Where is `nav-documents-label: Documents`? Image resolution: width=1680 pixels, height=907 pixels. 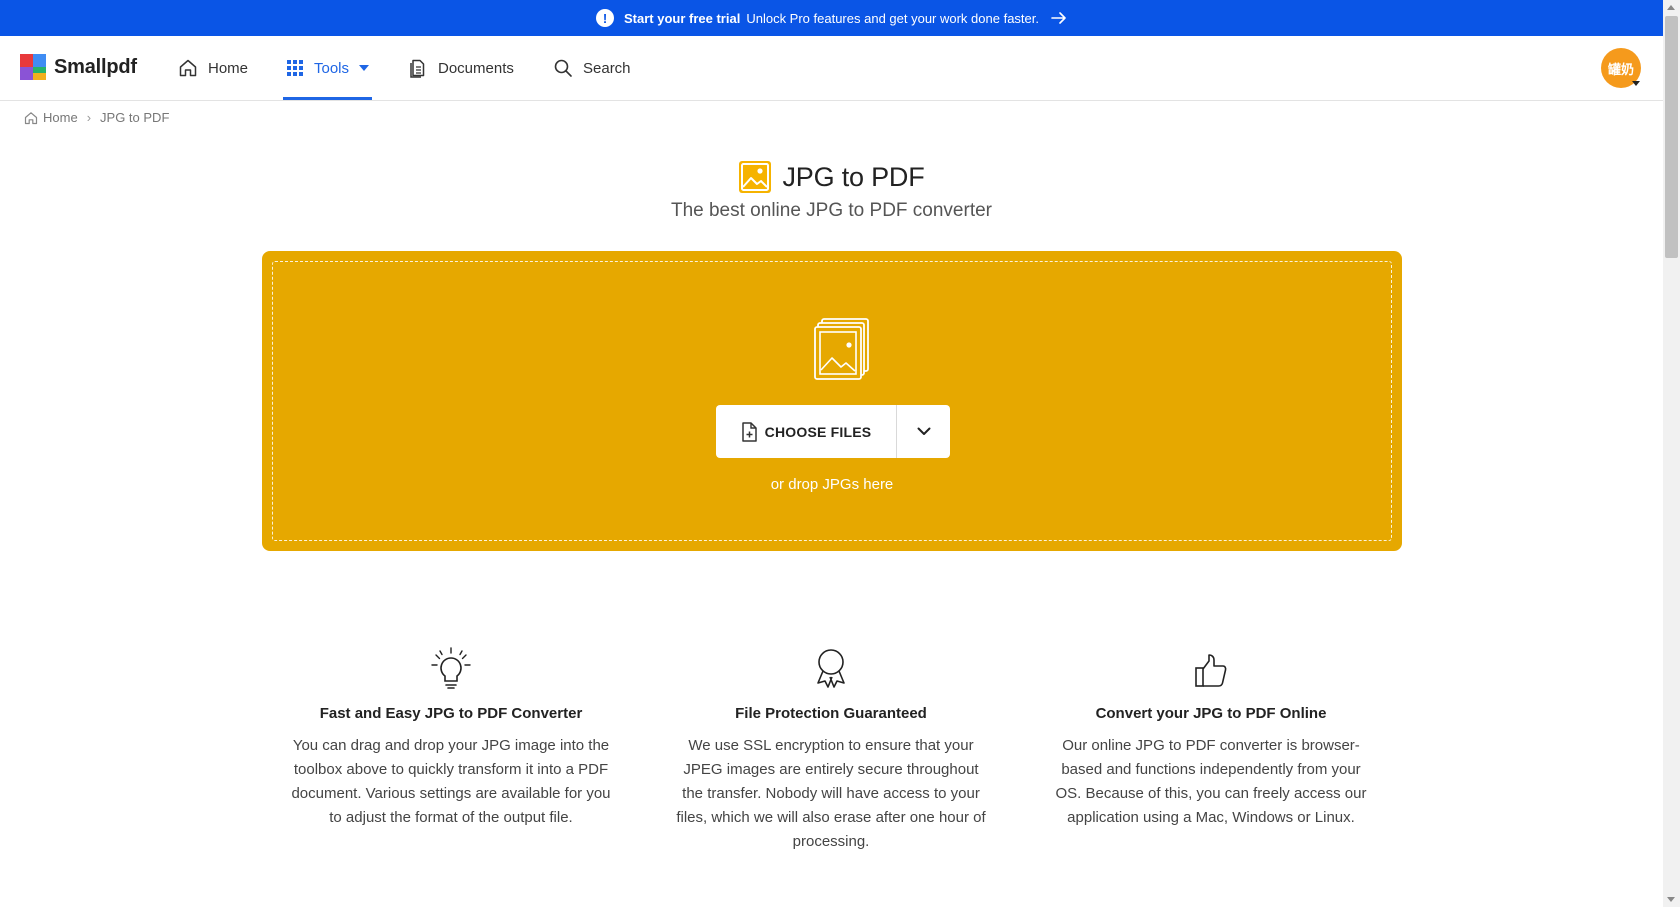 nav-documents-label: Documents is located at coordinates (476, 68).